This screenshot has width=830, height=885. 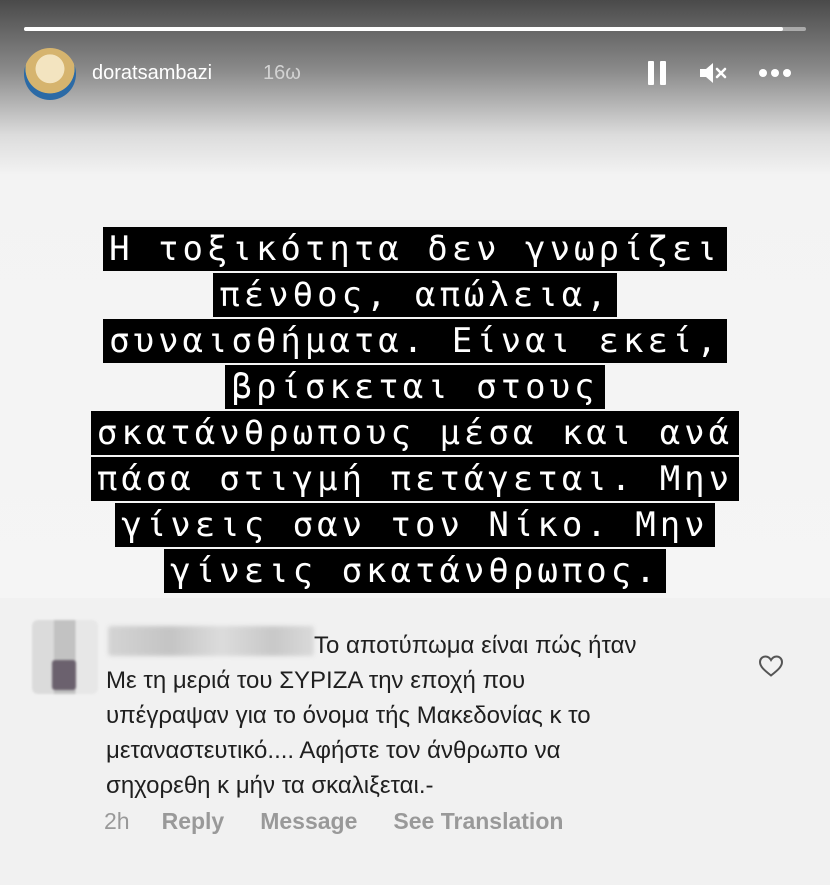 I want to click on story-timestamp: 16ω, so click(x=282, y=73).